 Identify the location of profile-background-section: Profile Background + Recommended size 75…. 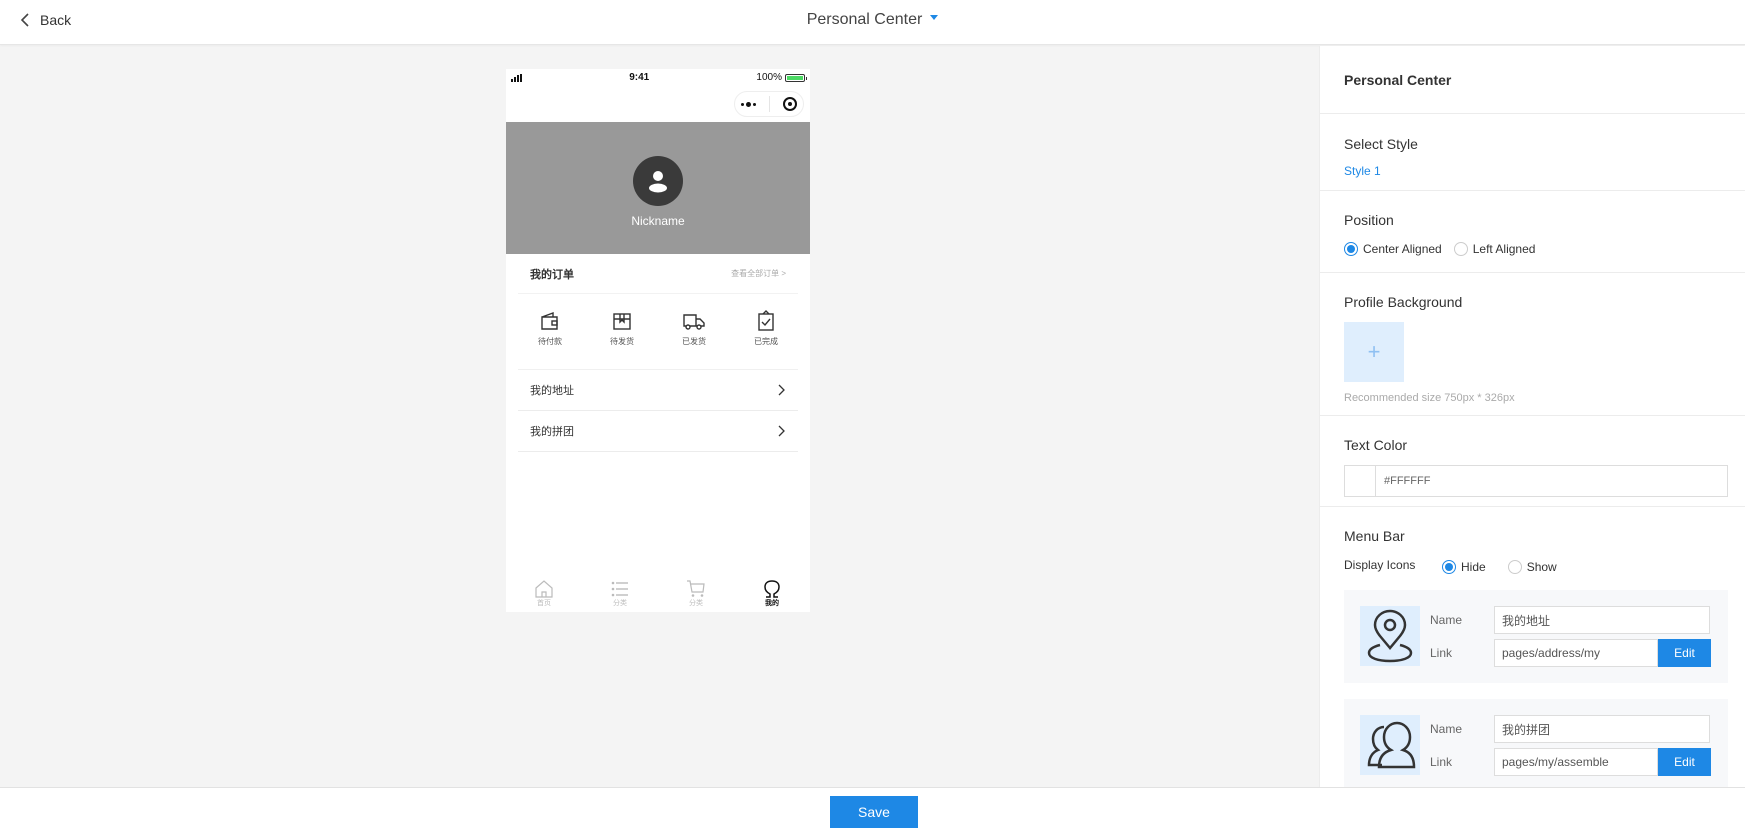
(1532, 344).